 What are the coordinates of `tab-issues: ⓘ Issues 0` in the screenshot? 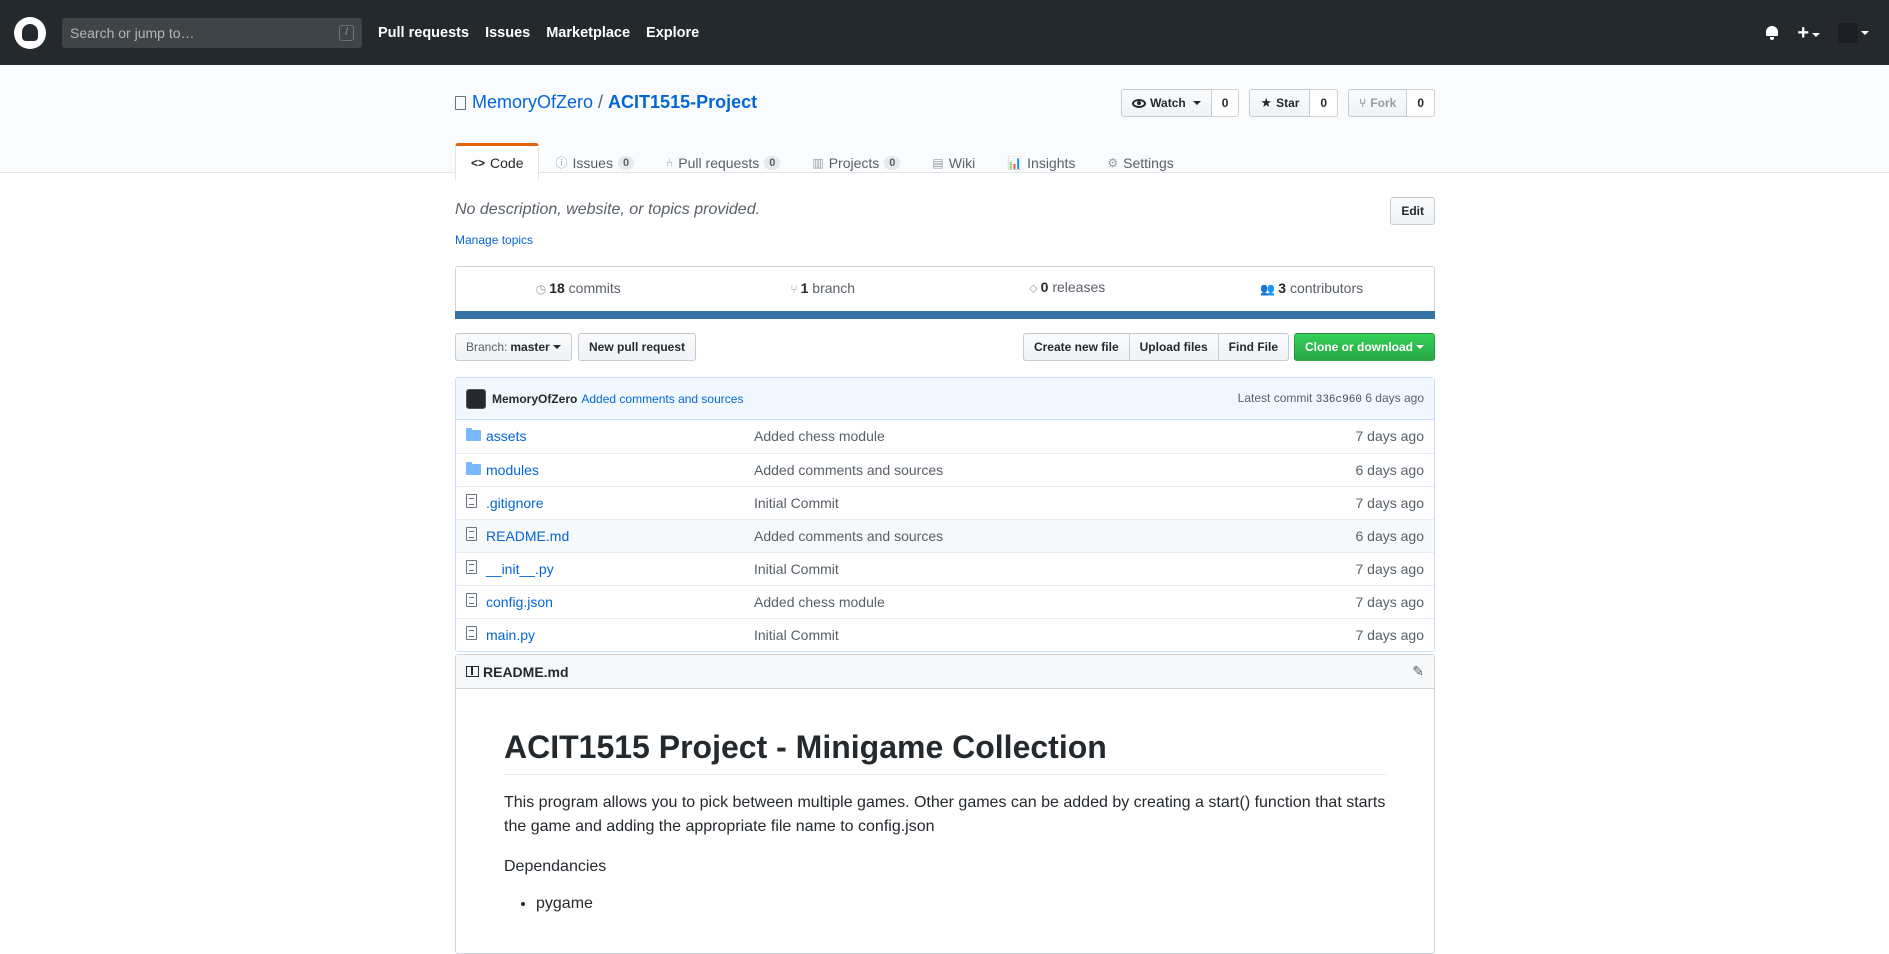 It's located at (594, 161).